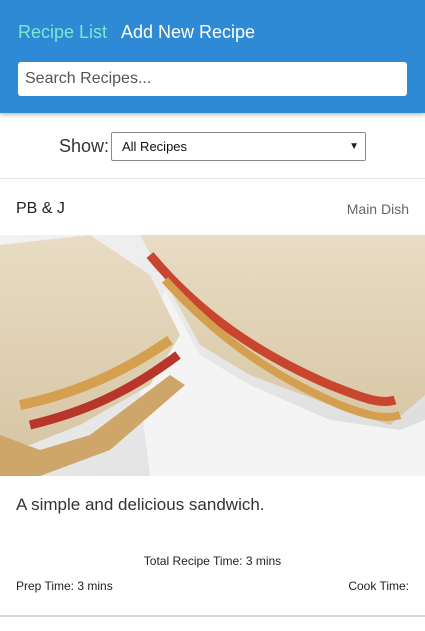 The width and height of the screenshot is (425, 631). What do you see at coordinates (354, 146) in the screenshot?
I see `dropdown-arrow-icon: ▼` at bounding box center [354, 146].